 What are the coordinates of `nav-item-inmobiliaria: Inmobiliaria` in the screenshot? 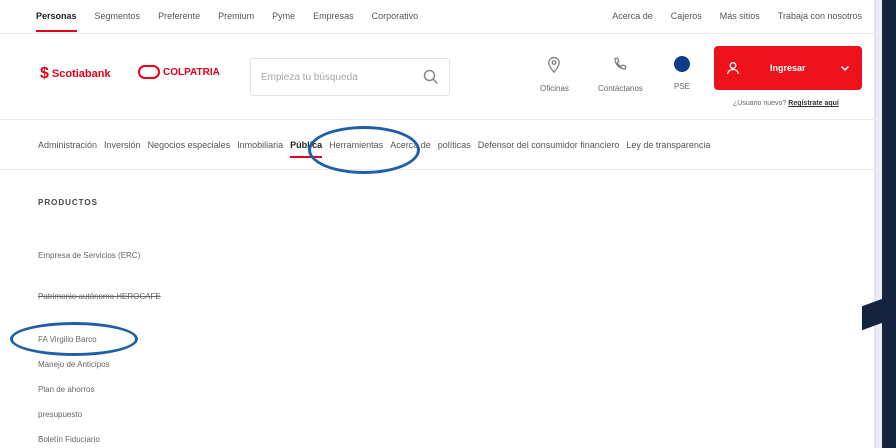 It's located at (260, 145).